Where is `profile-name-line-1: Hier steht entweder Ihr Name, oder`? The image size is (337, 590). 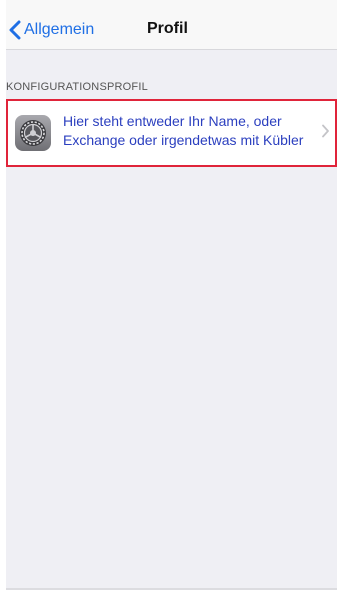 profile-name-line-1: Hier steht entweder Ihr Name, oder is located at coordinates (172, 121).